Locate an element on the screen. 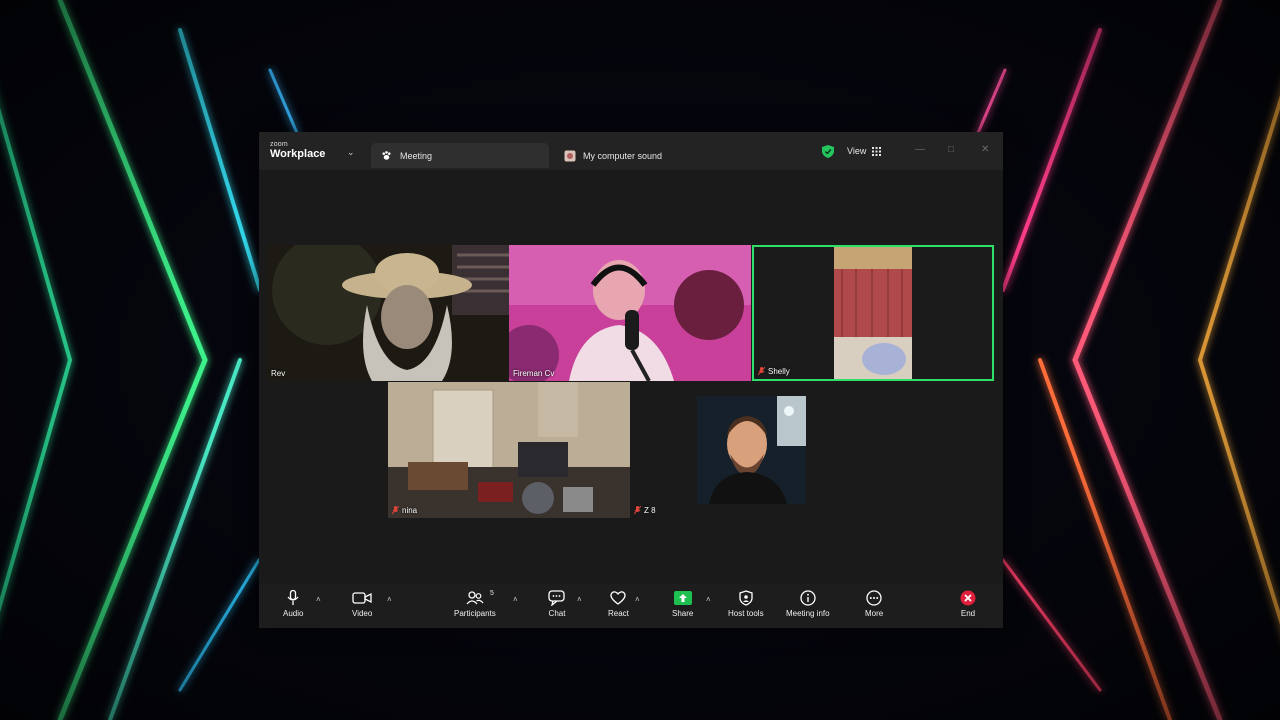 The width and height of the screenshot is (1280, 720). react-button: React is located at coordinates (618, 604).